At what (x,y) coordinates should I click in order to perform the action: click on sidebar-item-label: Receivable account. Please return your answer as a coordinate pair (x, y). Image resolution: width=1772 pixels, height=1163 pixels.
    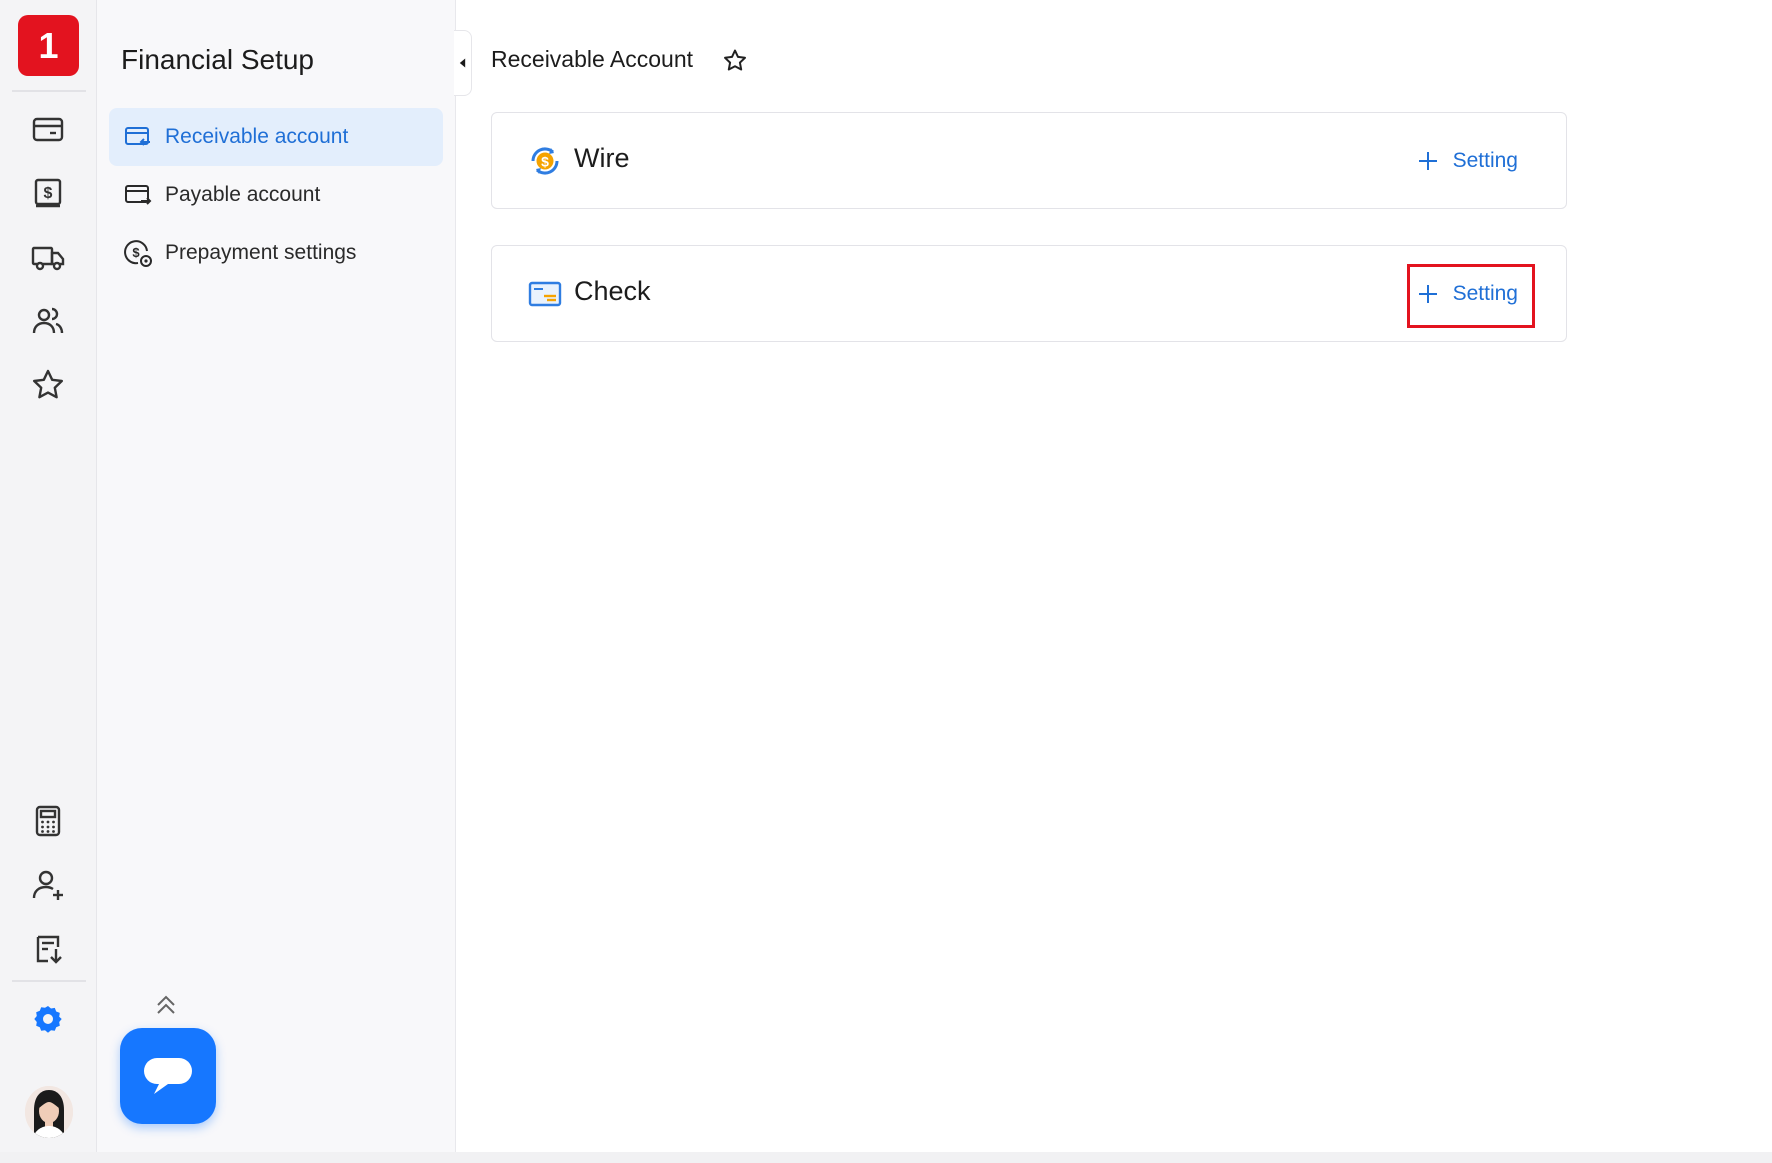
    Looking at the image, I should click on (257, 136).